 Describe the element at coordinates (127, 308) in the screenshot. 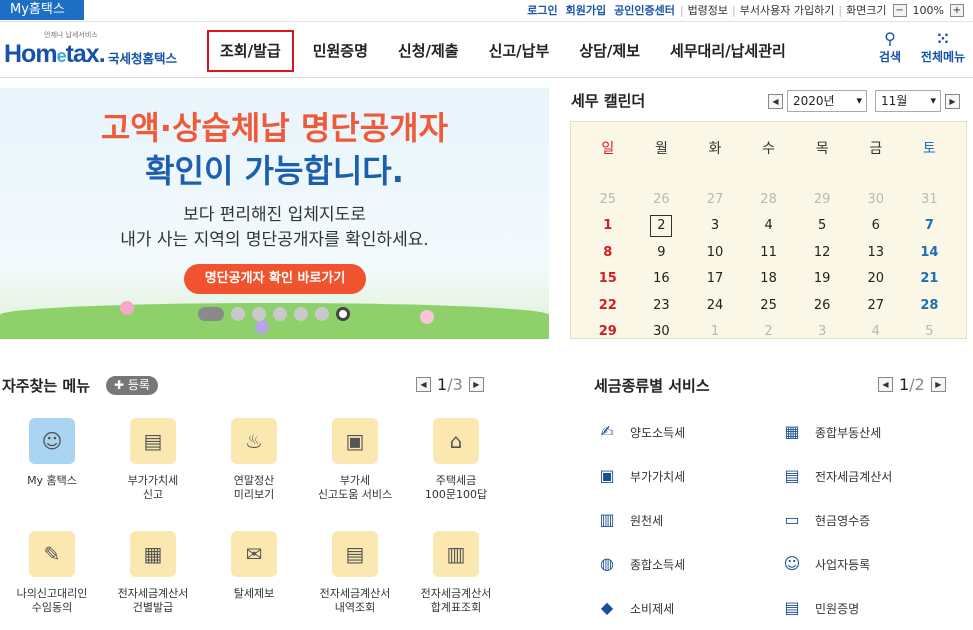

I see `flower-decoration` at that location.